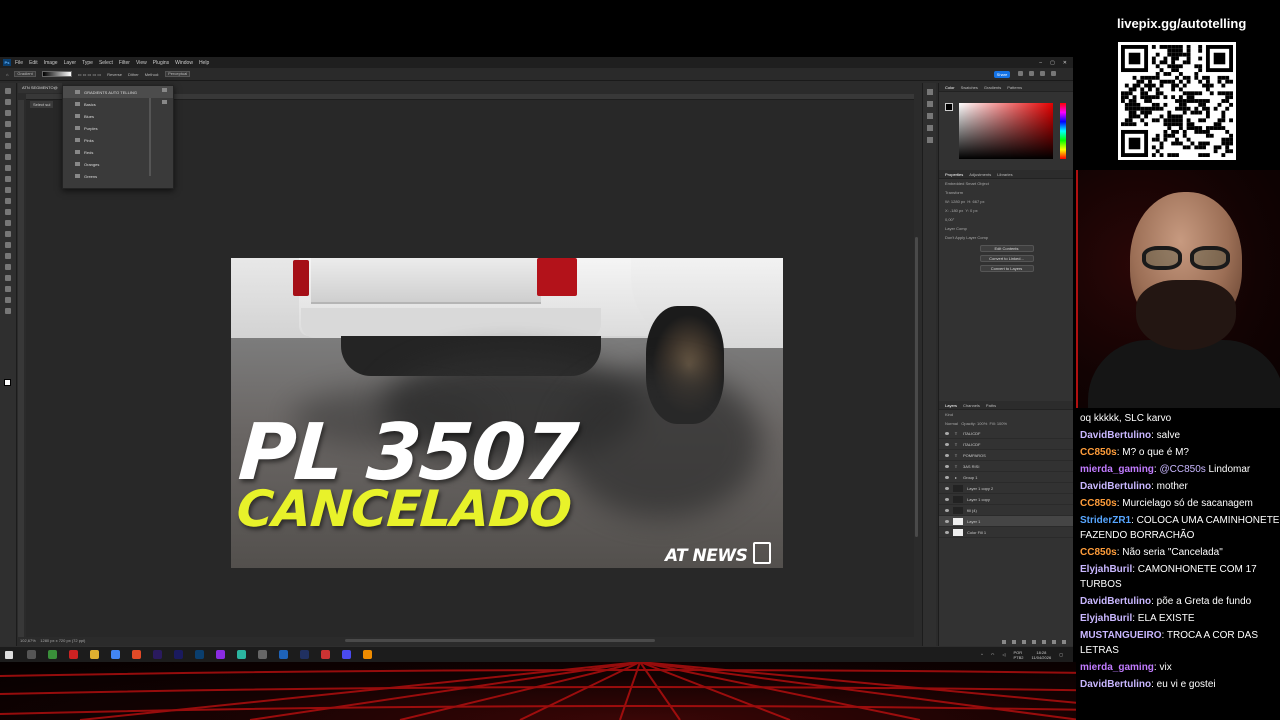 This screenshot has width=1280, height=720. What do you see at coordinates (929, 140) in the screenshot?
I see `glyphs-panel-icon` at bounding box center [929, 140].